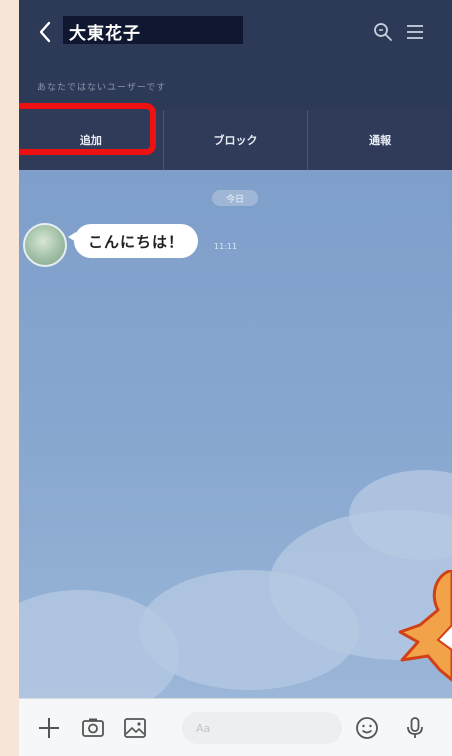  I want to click on back-icon, so click(45, 32).